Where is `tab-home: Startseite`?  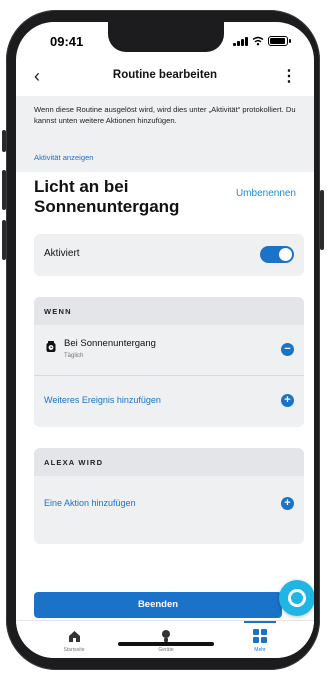
tab-home: Startseite is located at coordinates (74, 641).